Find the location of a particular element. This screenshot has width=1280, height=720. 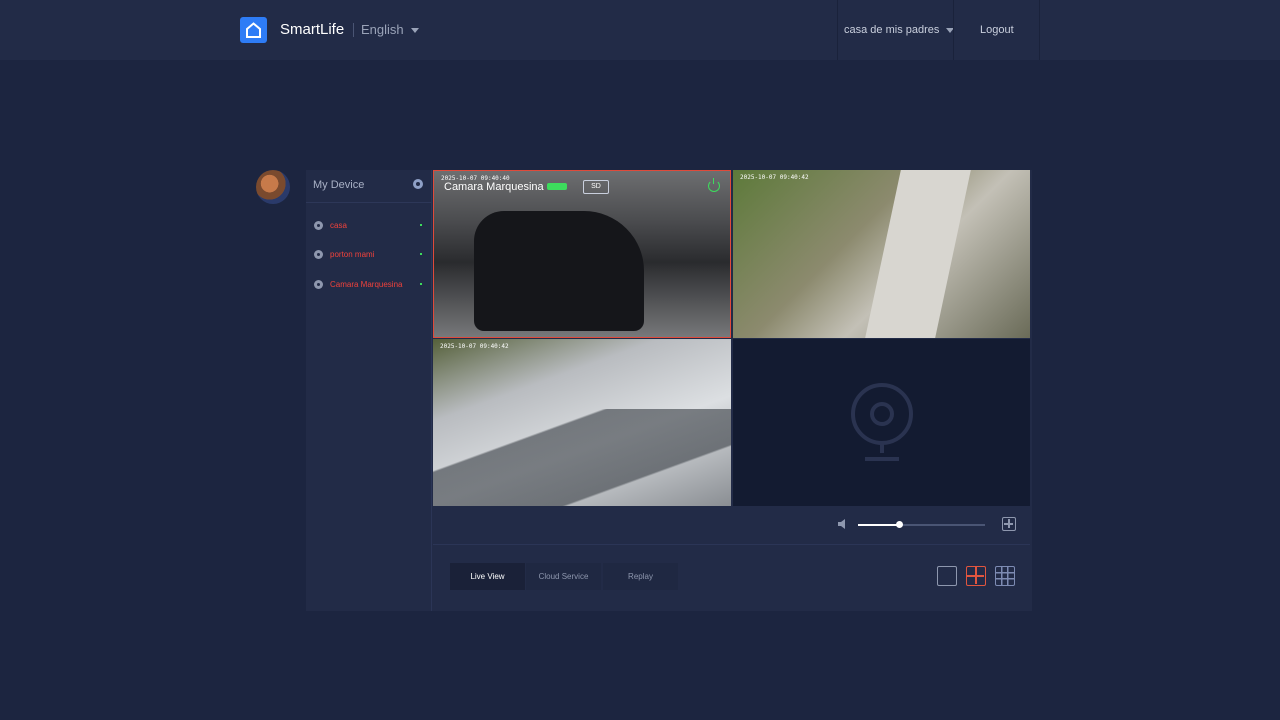

device-list-header: My Device is located at coordinates (368, 186).